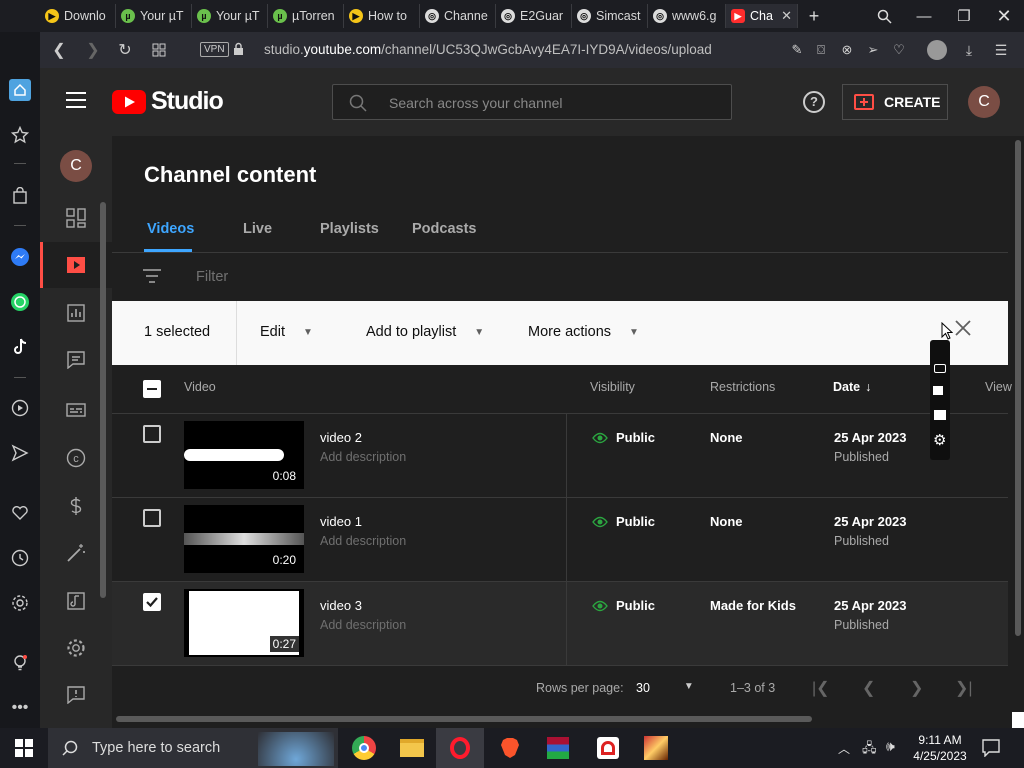 Image resolution: width=1024 pixels, height=768 pixels. What do you see at coordinates (869, 750) in the screenshot?
I see `network-icon: 🖧` at bounding box center [869, 750].